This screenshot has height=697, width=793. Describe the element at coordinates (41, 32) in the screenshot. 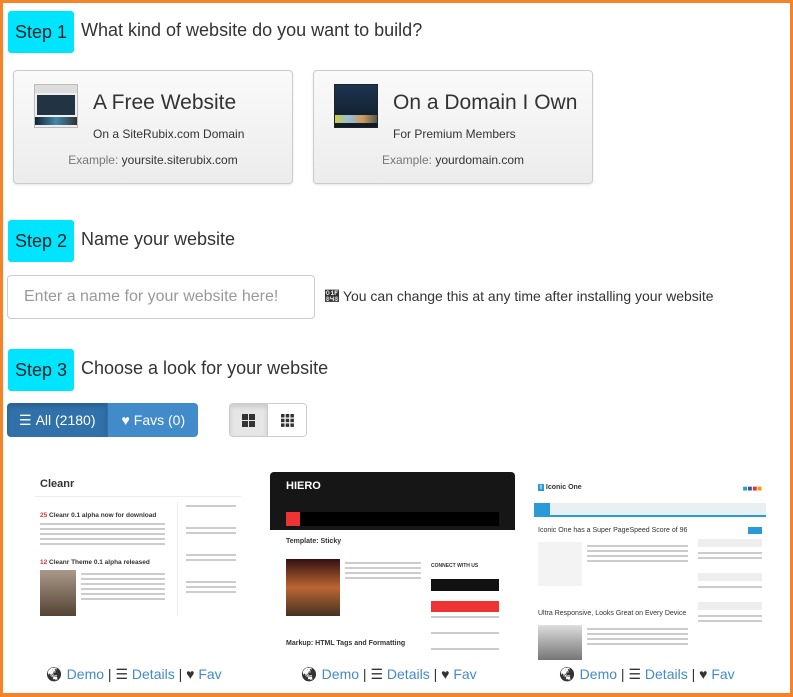

I see `step-1-badge: Step 1` at that location.